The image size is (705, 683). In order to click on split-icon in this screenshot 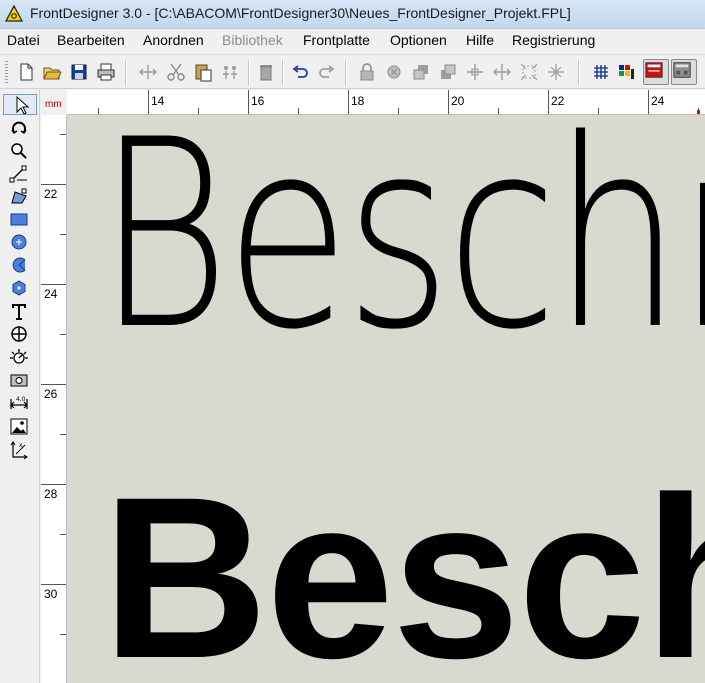, I will do `click(556, 72)`.